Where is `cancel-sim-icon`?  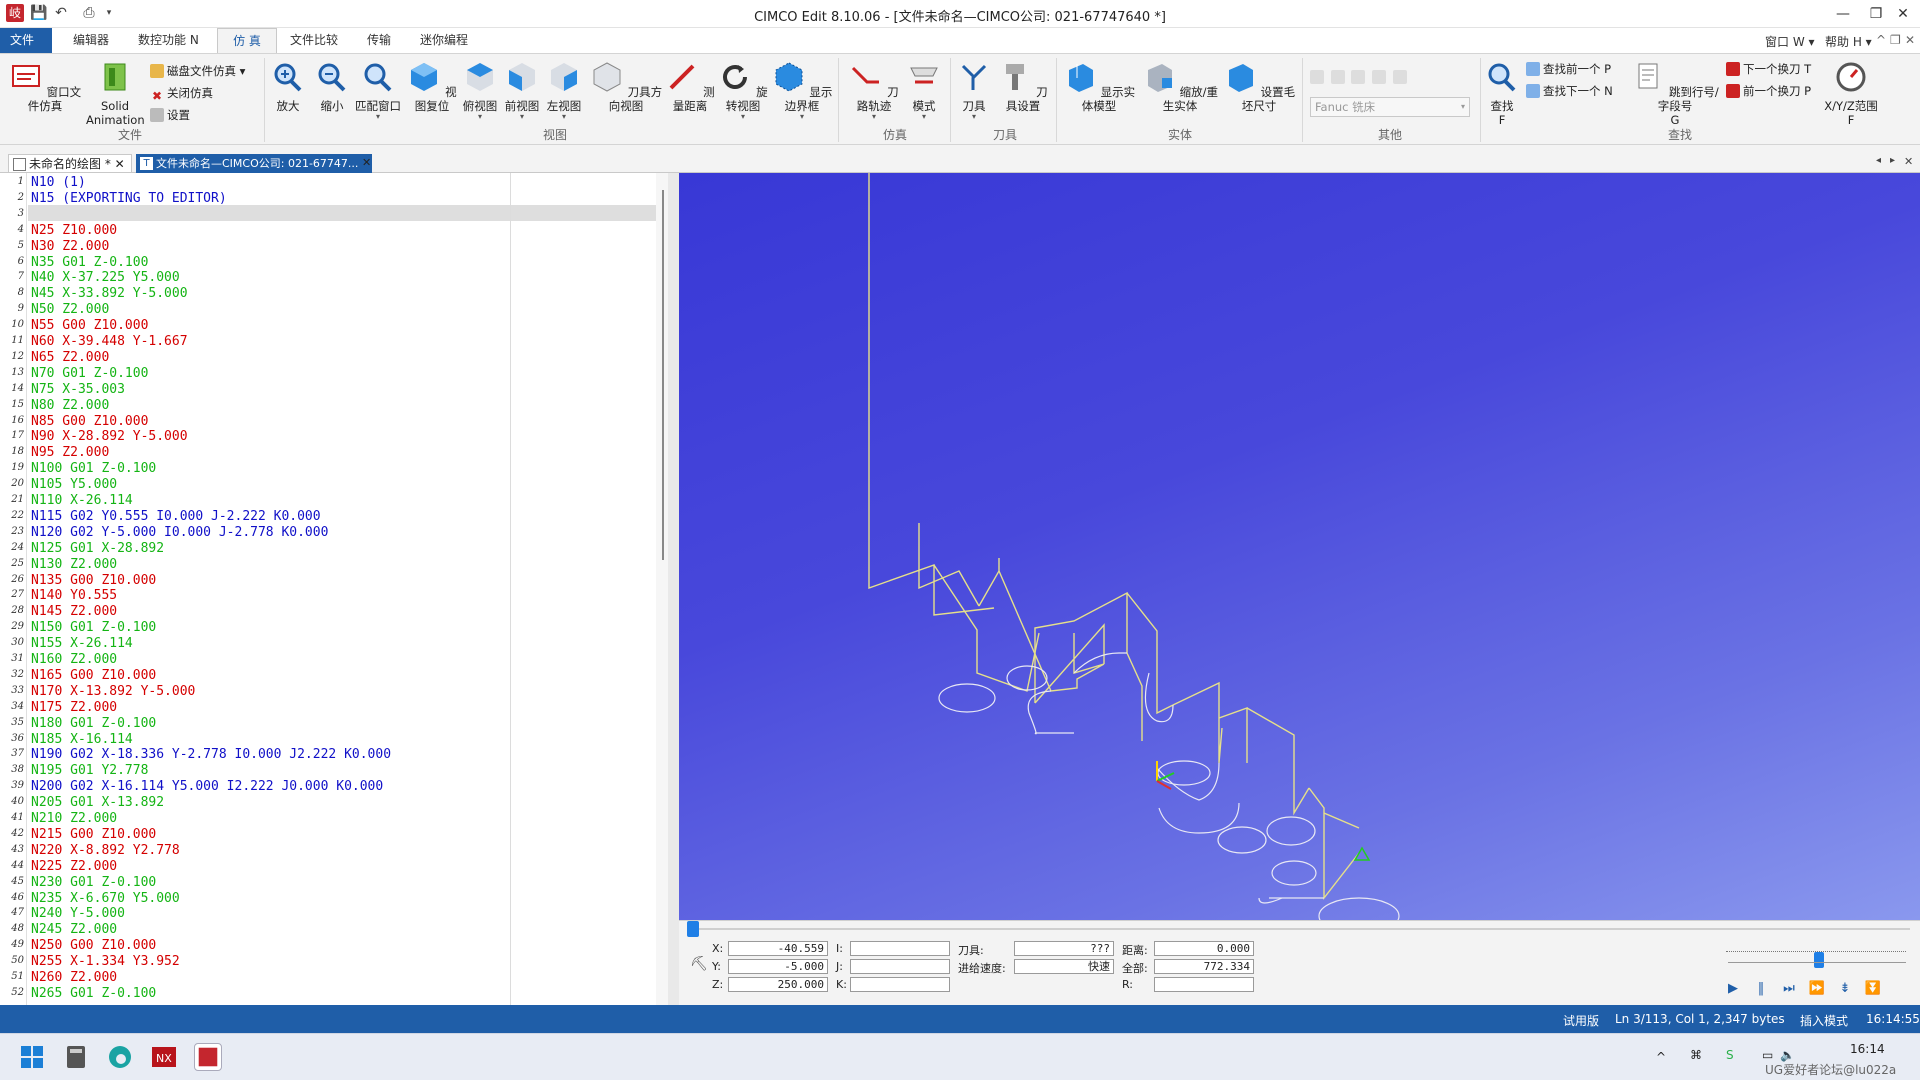 cancel-sim-icon is located at coordinates (1378, 77).